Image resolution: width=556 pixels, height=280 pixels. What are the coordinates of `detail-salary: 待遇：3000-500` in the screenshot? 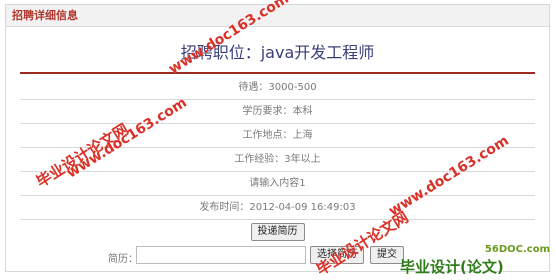 It's located at (277, 88).